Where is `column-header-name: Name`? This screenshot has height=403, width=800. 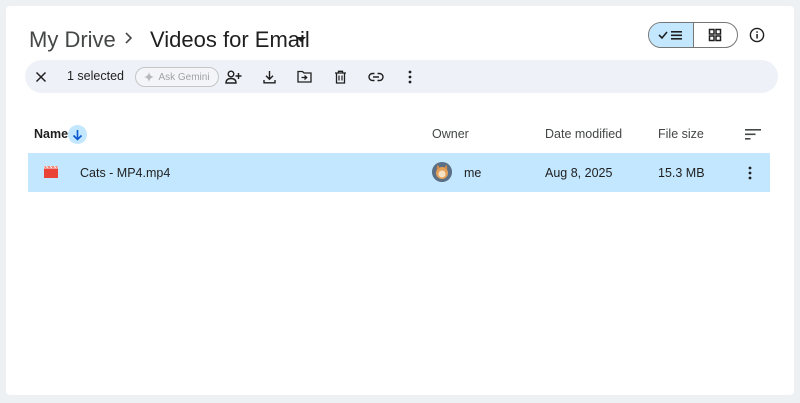
column-header-name: Name is located at coordinates (51, 134).